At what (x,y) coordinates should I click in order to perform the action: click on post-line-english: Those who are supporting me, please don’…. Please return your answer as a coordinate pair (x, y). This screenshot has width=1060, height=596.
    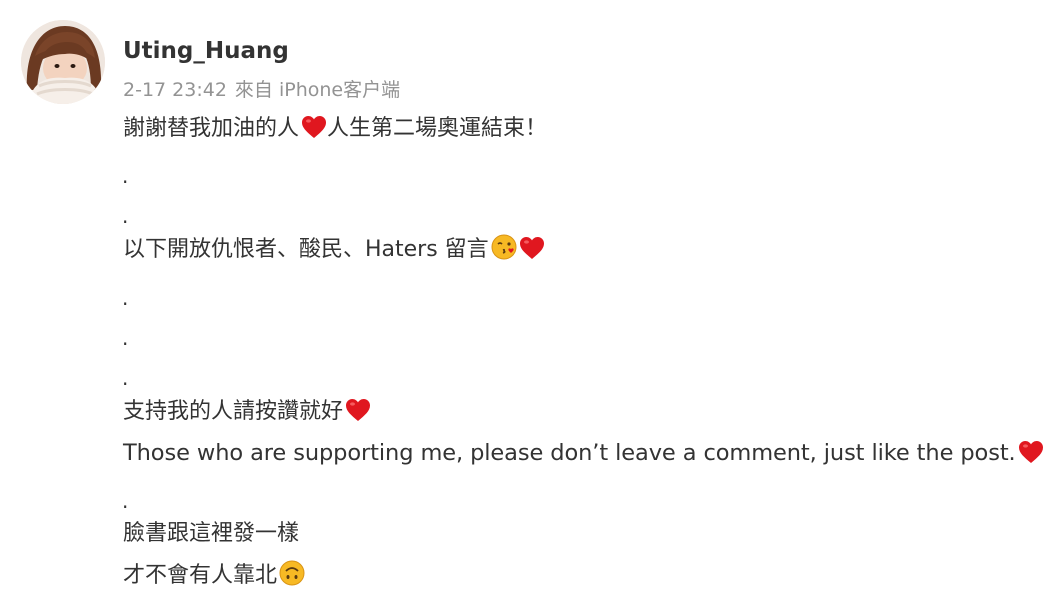
    Looking at the image, I should click on (583, 453).